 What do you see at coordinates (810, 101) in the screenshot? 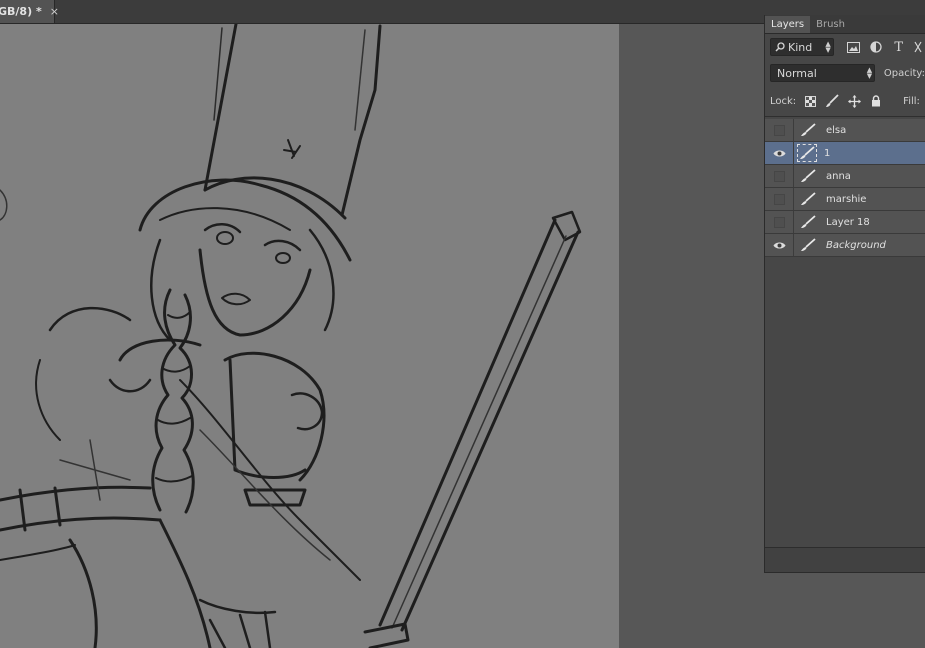
I see `lock-transparent-icon` at bounding box center [810, 101].